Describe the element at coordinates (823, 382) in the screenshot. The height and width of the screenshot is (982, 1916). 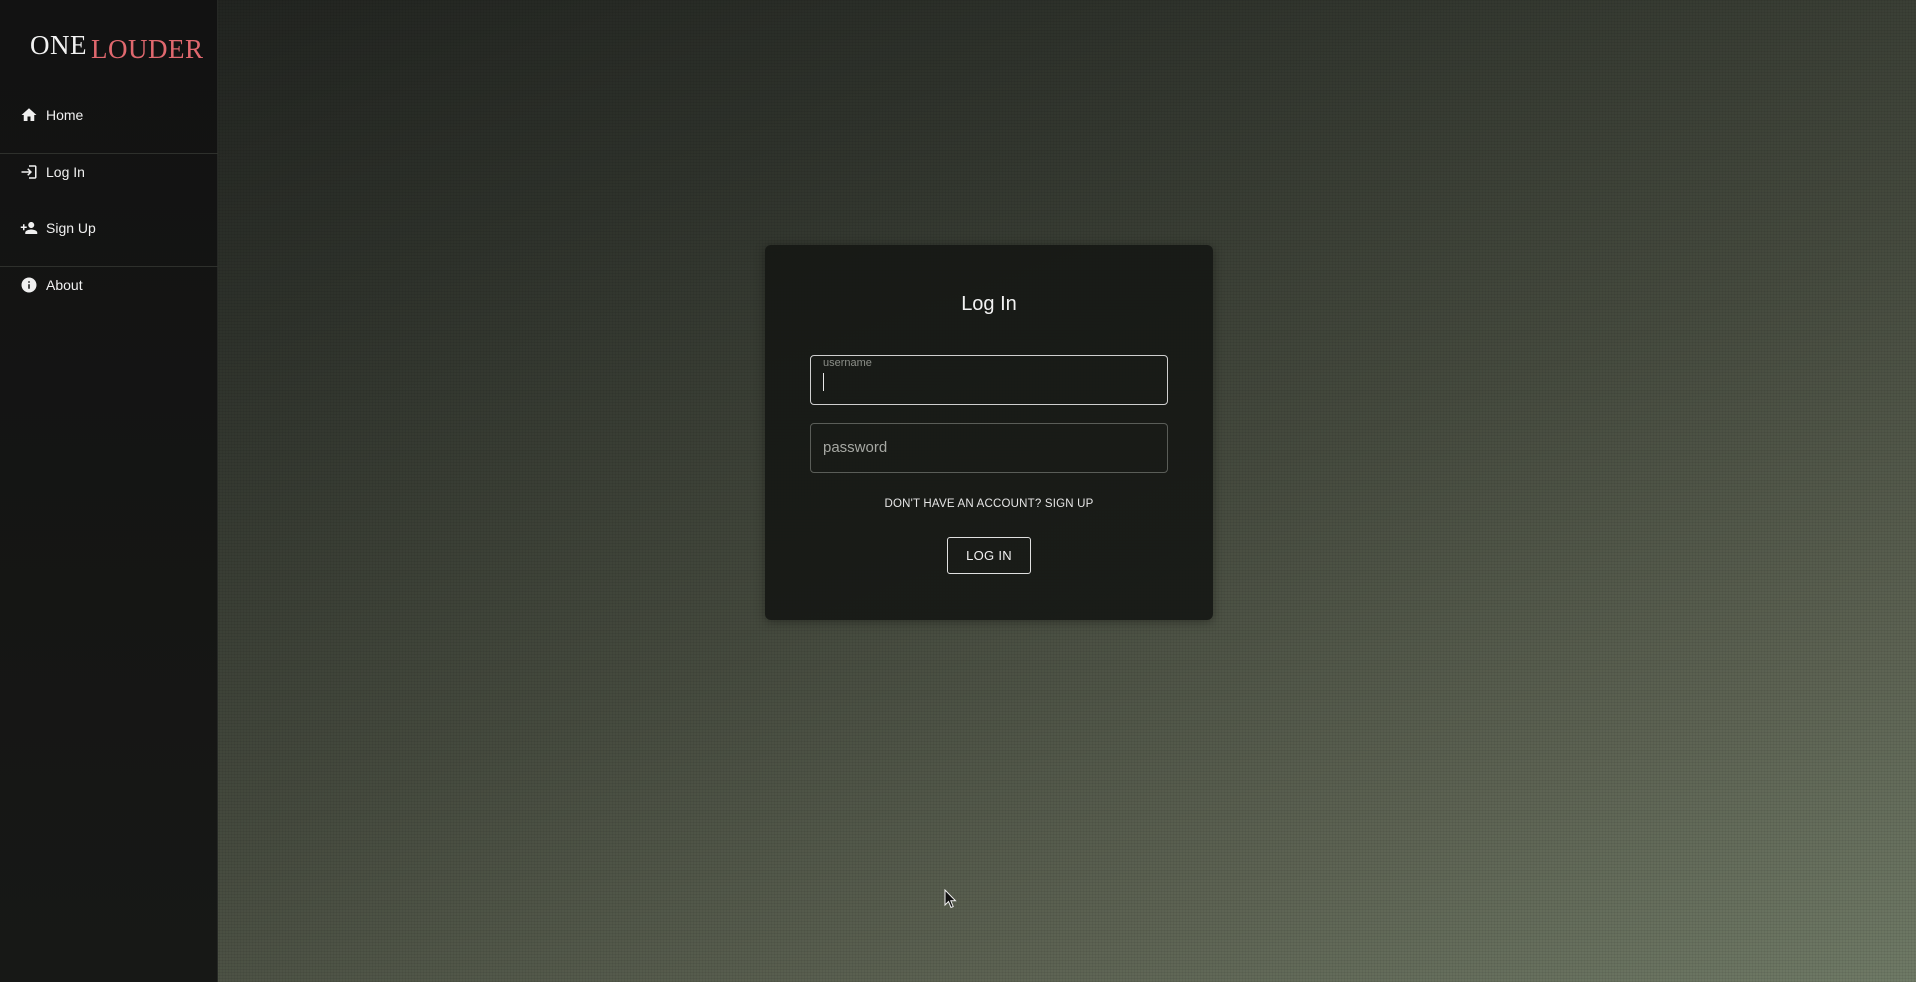
I see `text-caret` at that location.